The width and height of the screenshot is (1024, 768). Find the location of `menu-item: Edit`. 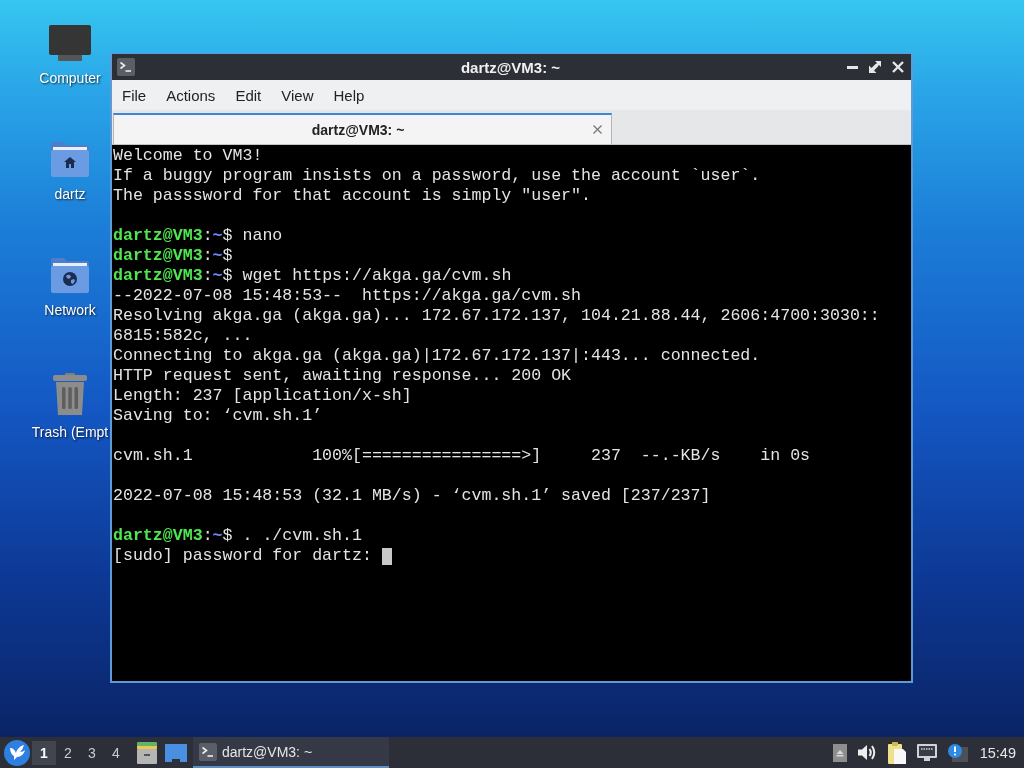

menu-item: Edit is located at coordinates (248, 95).